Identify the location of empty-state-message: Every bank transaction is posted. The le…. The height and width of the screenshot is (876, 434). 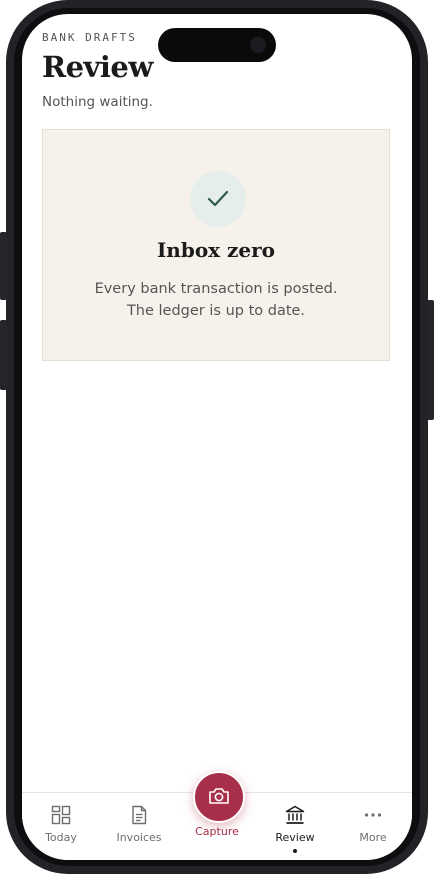
(216, 300).